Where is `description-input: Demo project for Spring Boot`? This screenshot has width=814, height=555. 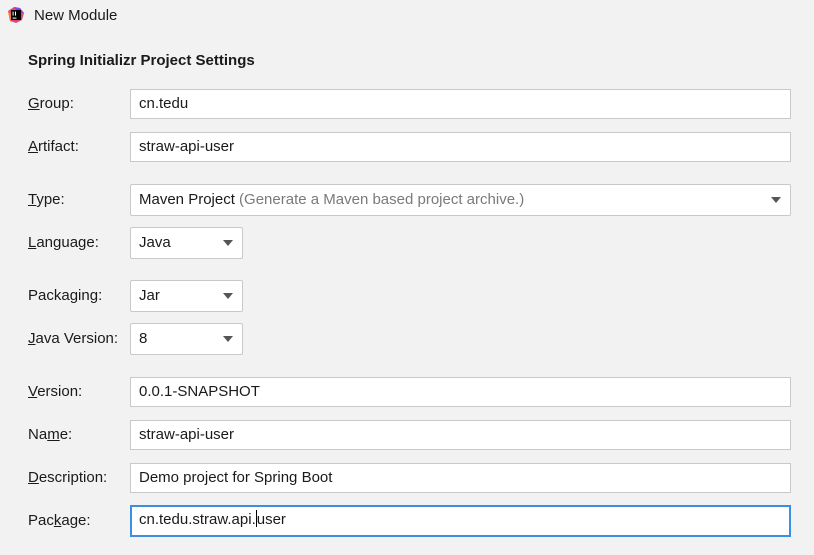 description-input: Demo project for Spring Boot is located at coordinates (460, 478).